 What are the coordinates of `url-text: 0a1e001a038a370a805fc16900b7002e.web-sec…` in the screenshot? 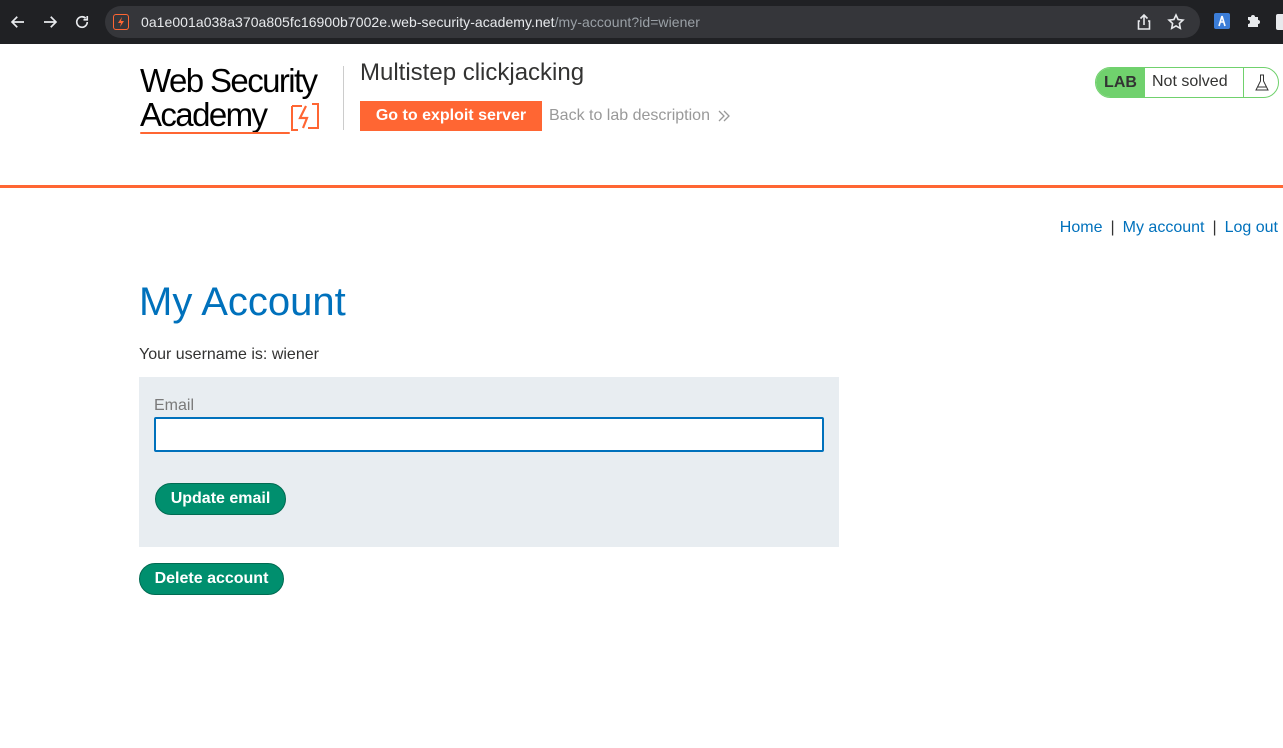 It's located at (420, 22).